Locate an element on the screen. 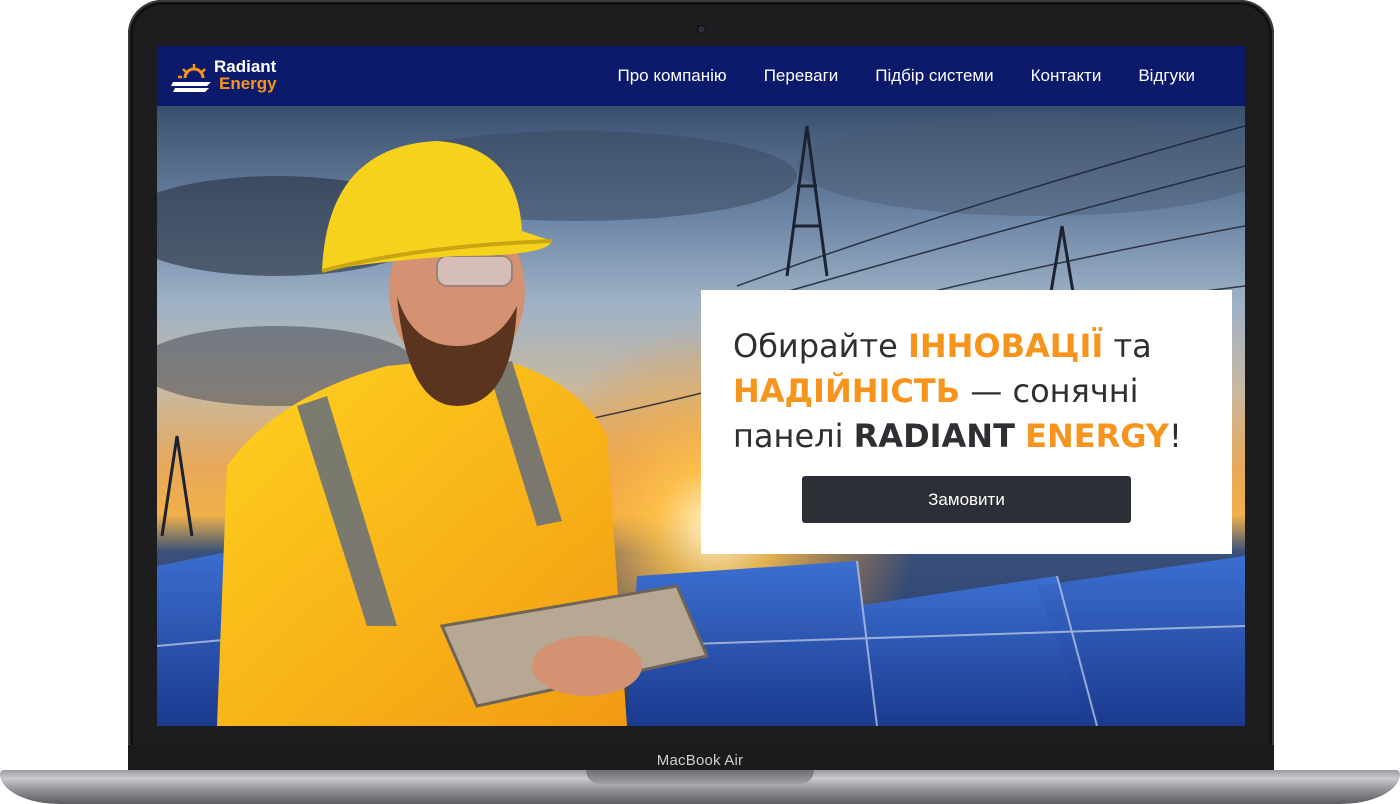  headline-brand-energy: ENERGY is located at coordinates (1097, 436).